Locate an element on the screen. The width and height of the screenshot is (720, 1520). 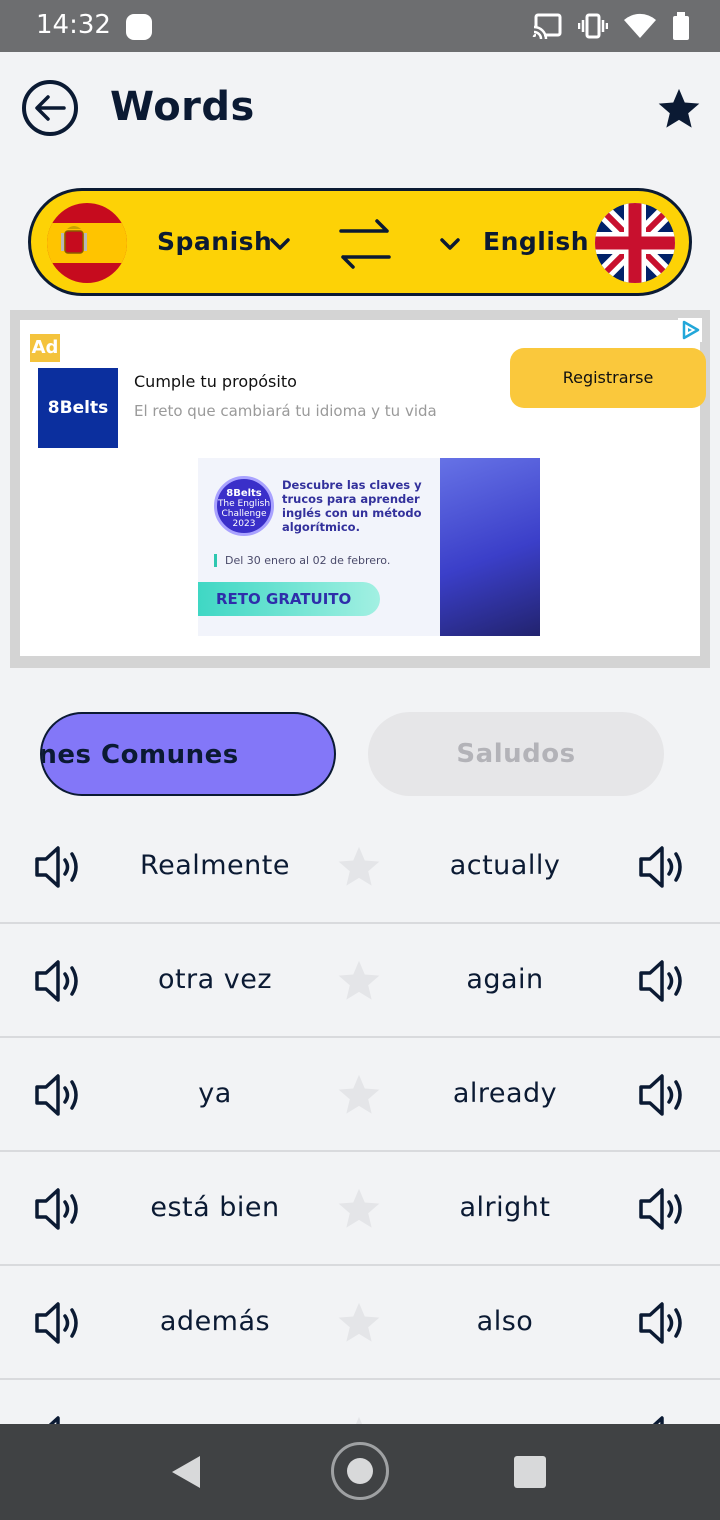
status-time: 14:32 is located at coordinates (73, 25).